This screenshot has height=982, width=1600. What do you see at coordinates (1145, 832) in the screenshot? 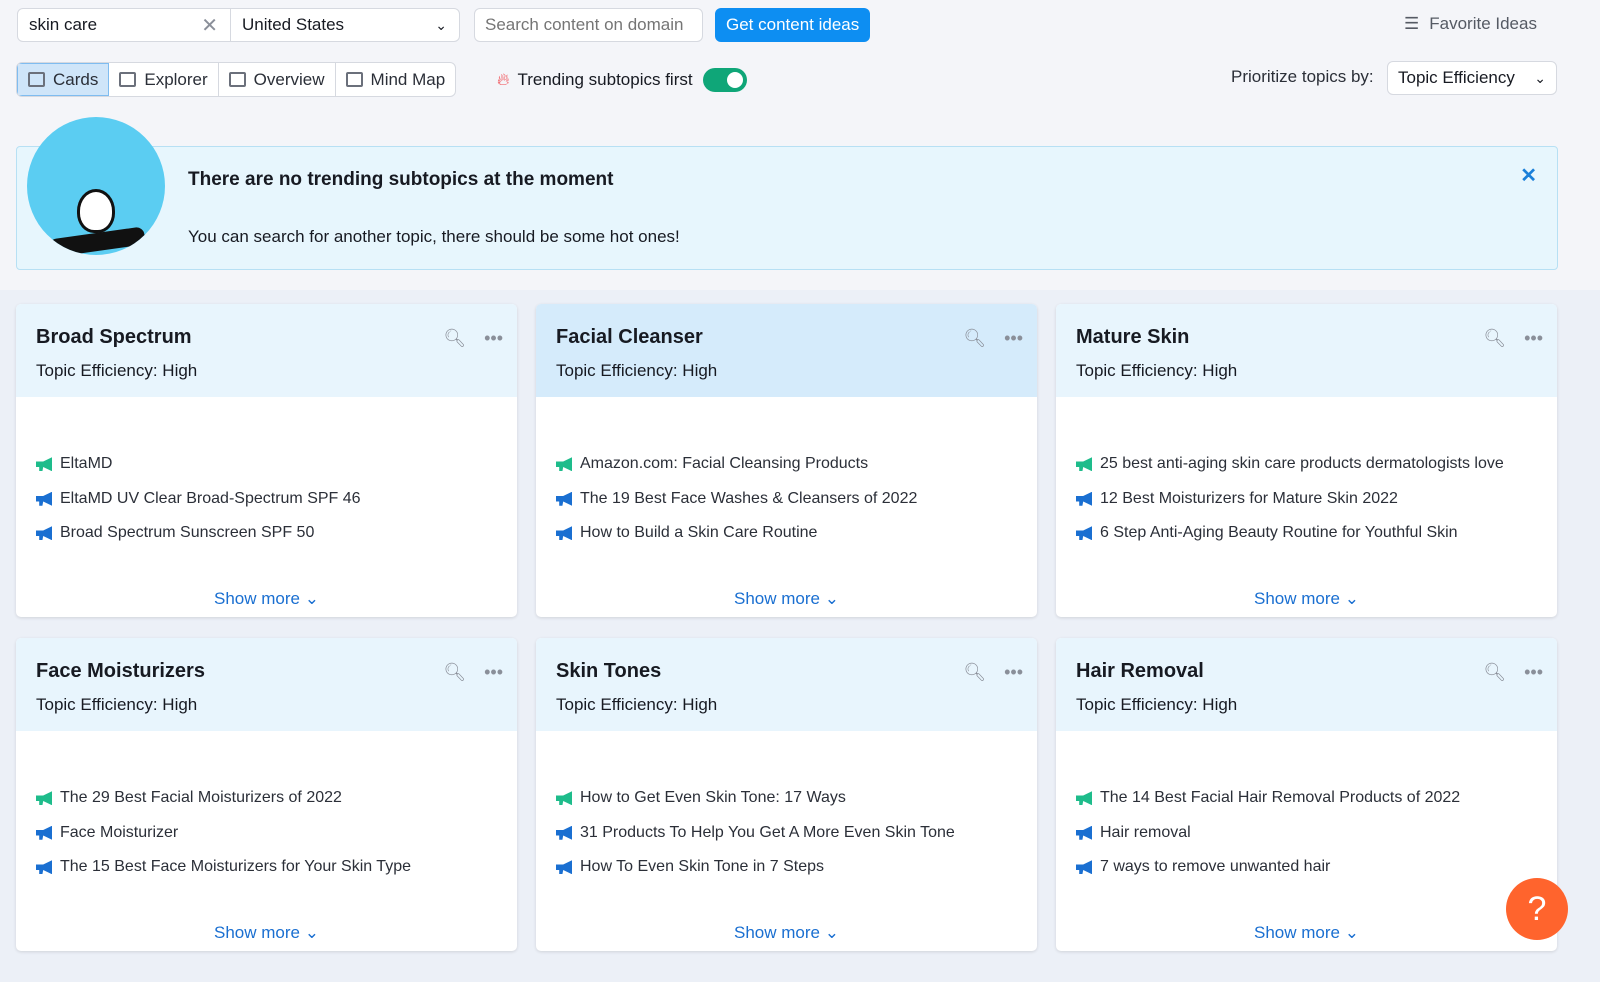
I see `headline-text: Hair removal` at bounding box center [1145, 832].